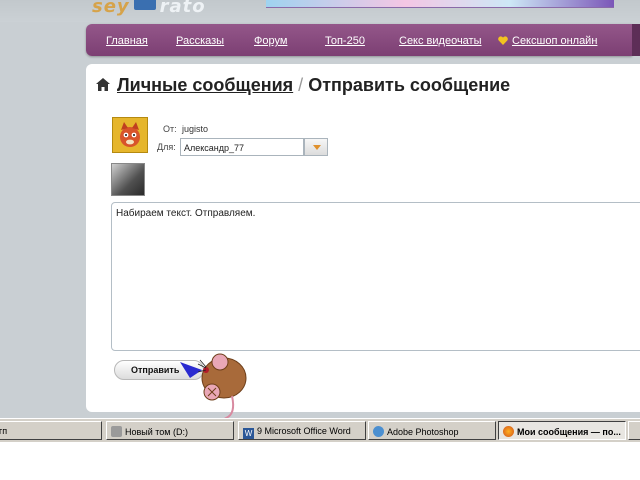 This screenshot has height=480, width=640. What do you see at coordinates (636, 40) in the screenshot?
I see `nav-edge` at bounding box center [636, 40].